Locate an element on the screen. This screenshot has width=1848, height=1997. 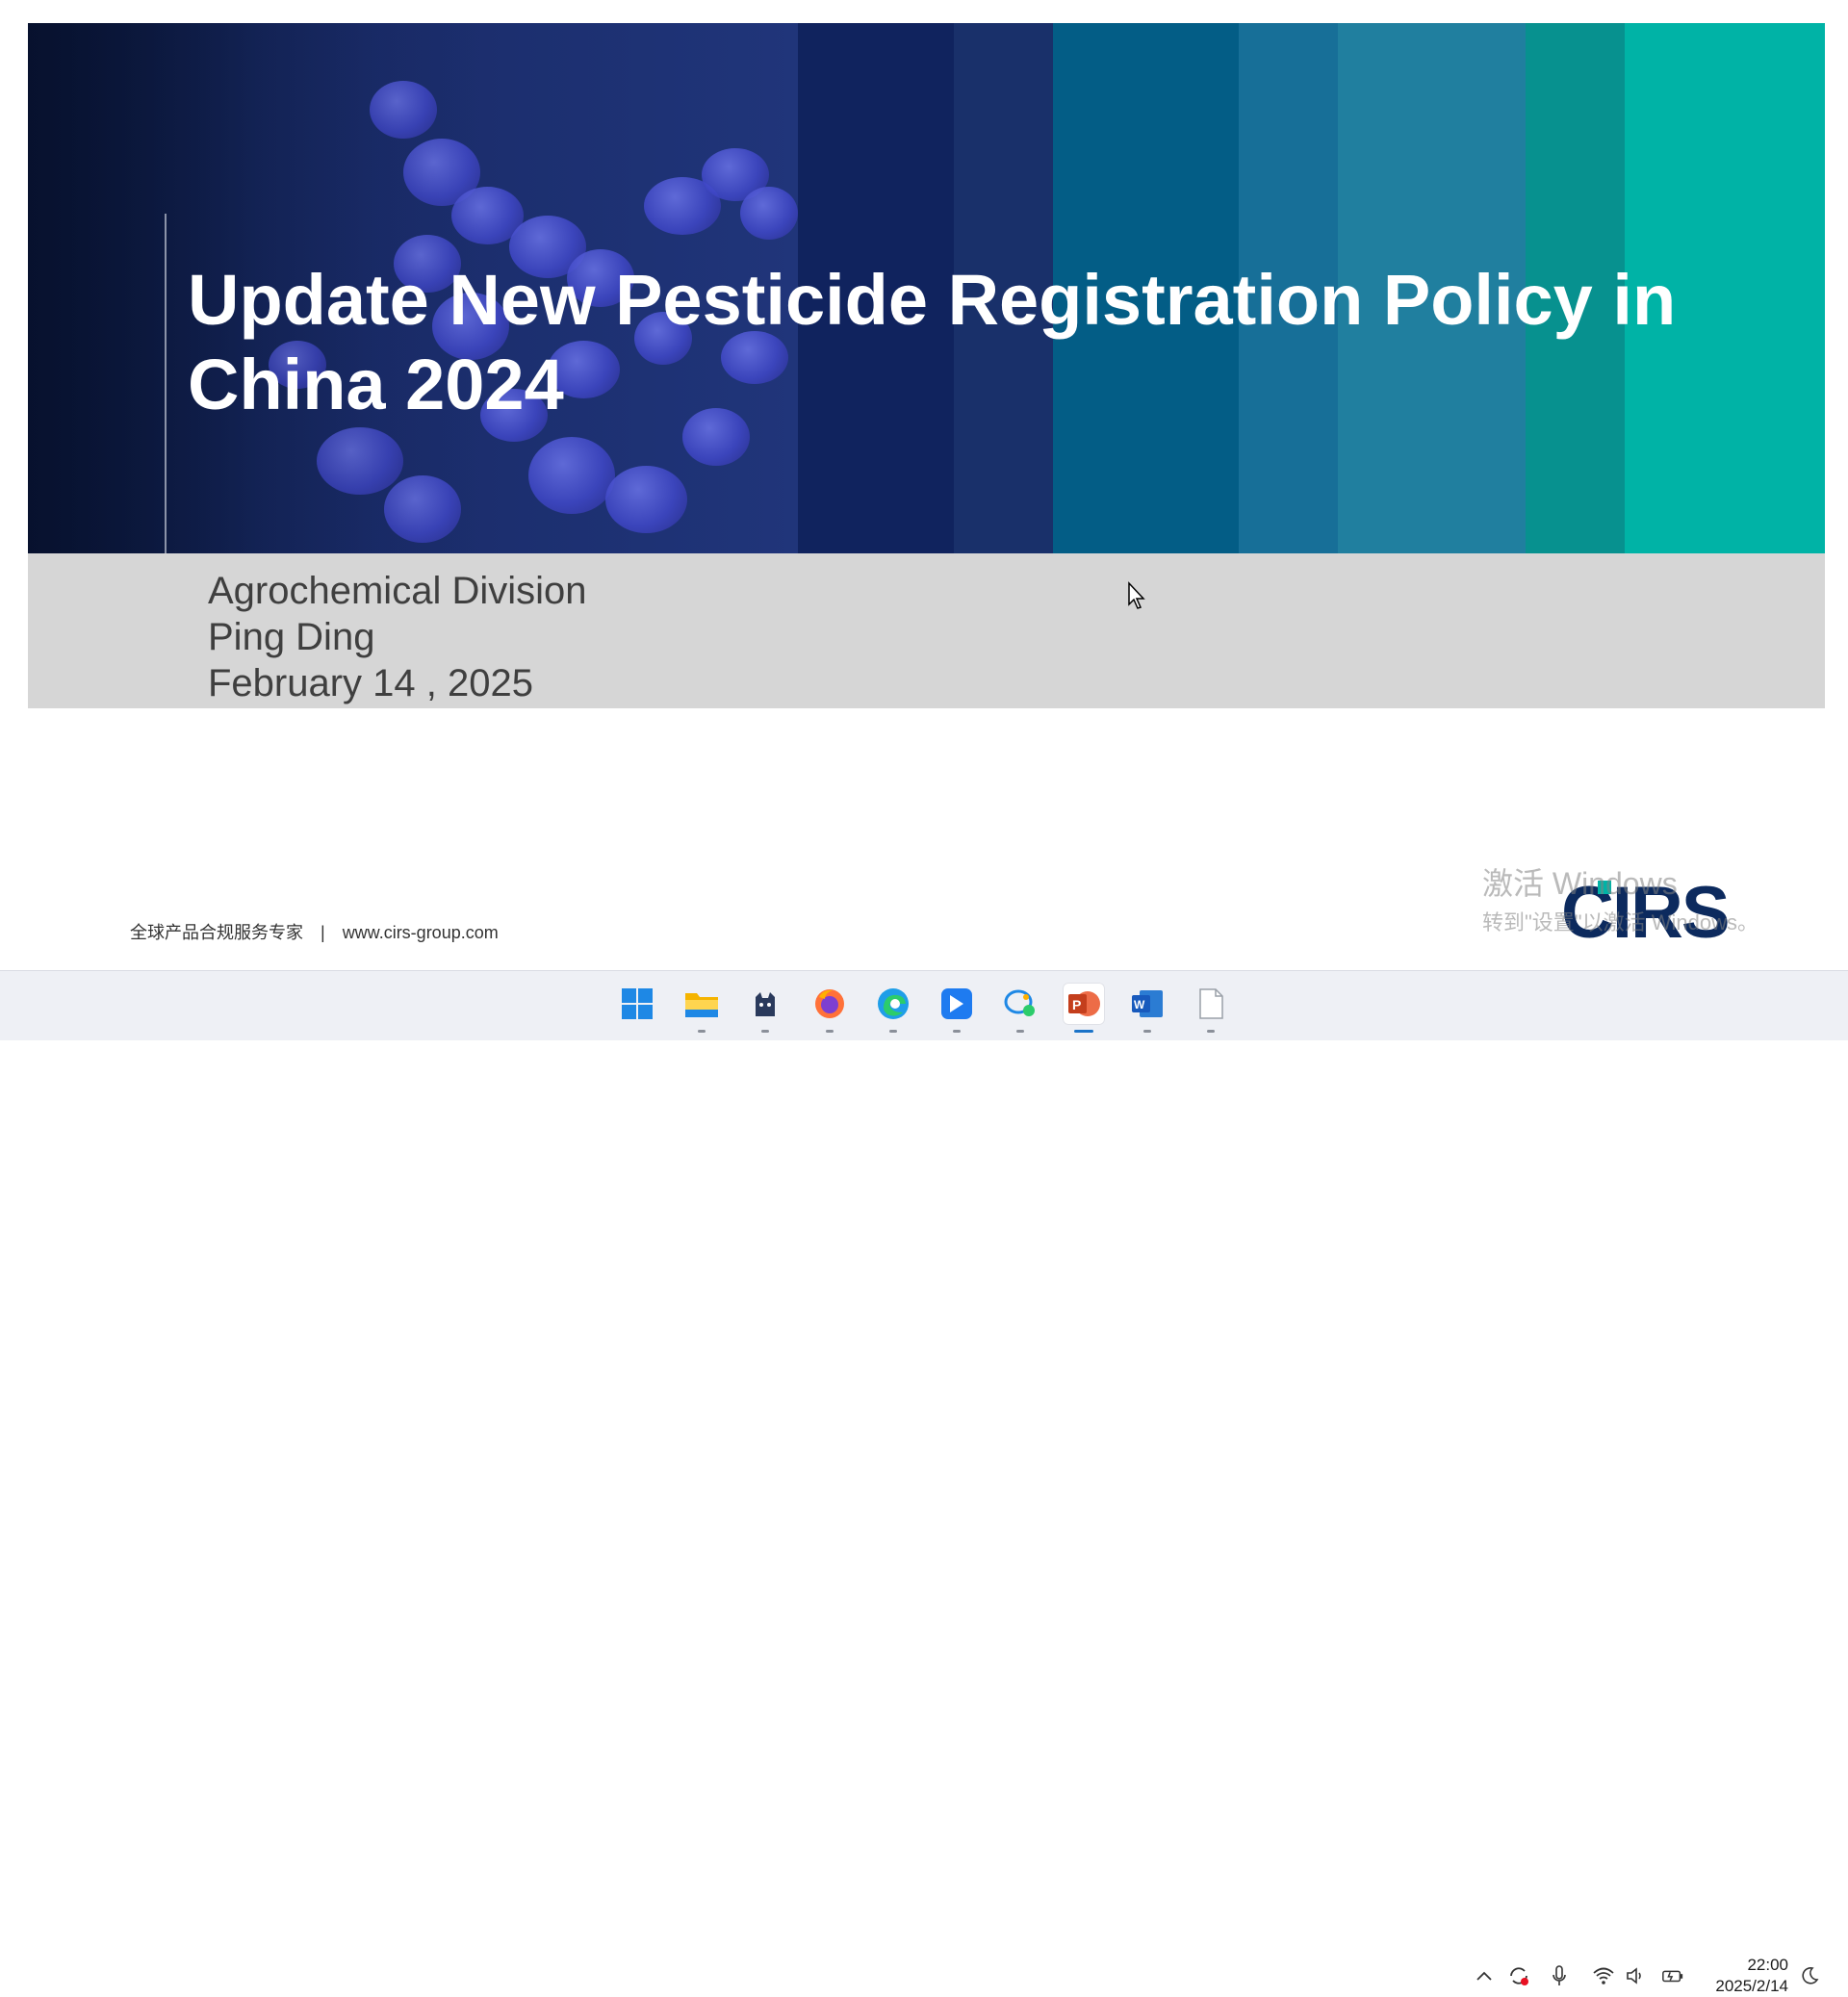
footer-tagline: 全球产品合规服务专家 is located at coordinates (216, 933).